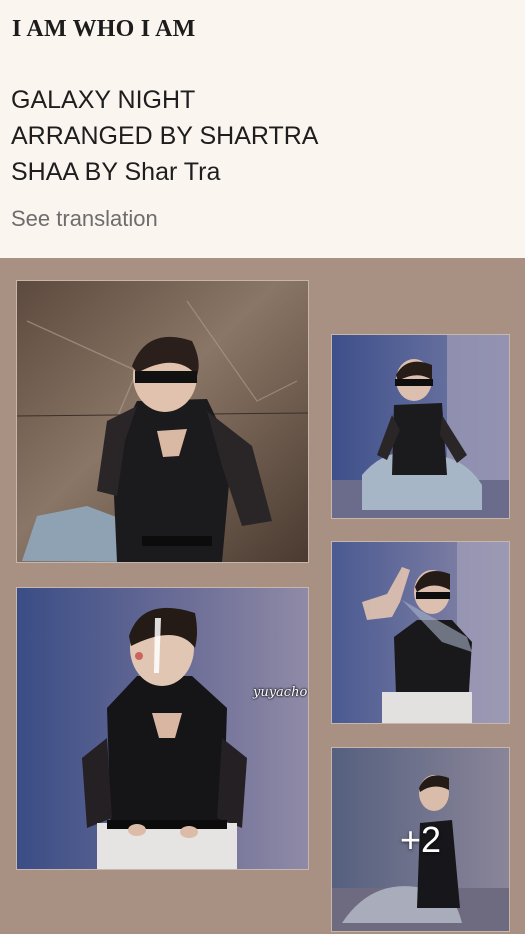 Image resolution: width=525 pixels, height=934 pixels. I want to click on more-photos-count: +2, so click(420, 839).